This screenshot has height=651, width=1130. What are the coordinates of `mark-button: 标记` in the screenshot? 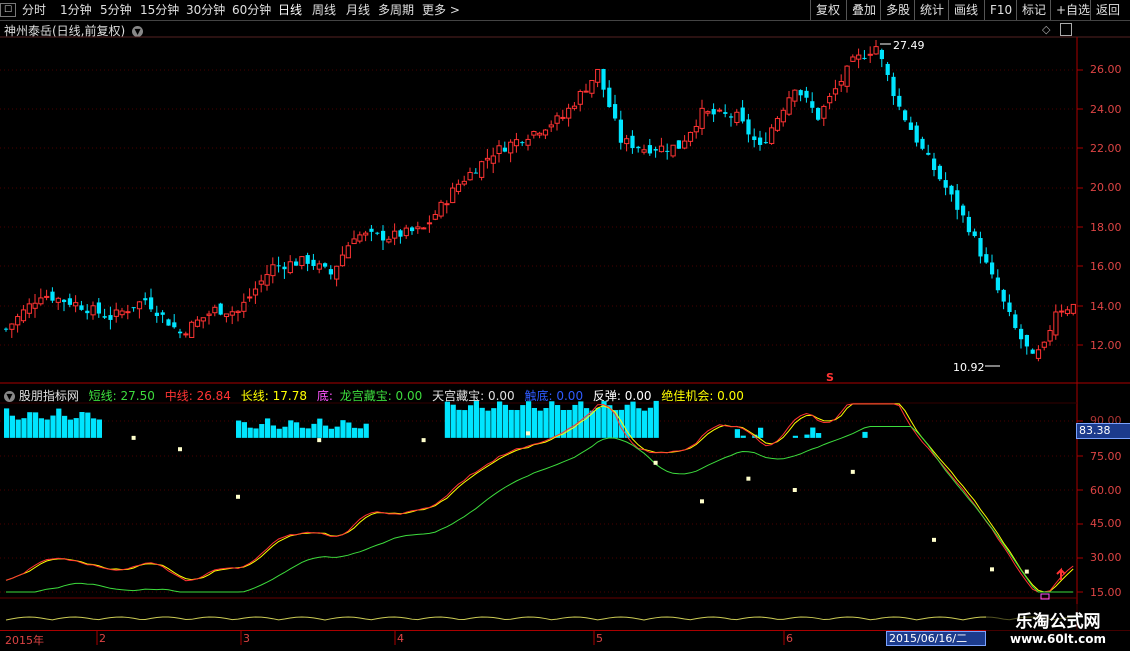 It's located at (1033, 10).